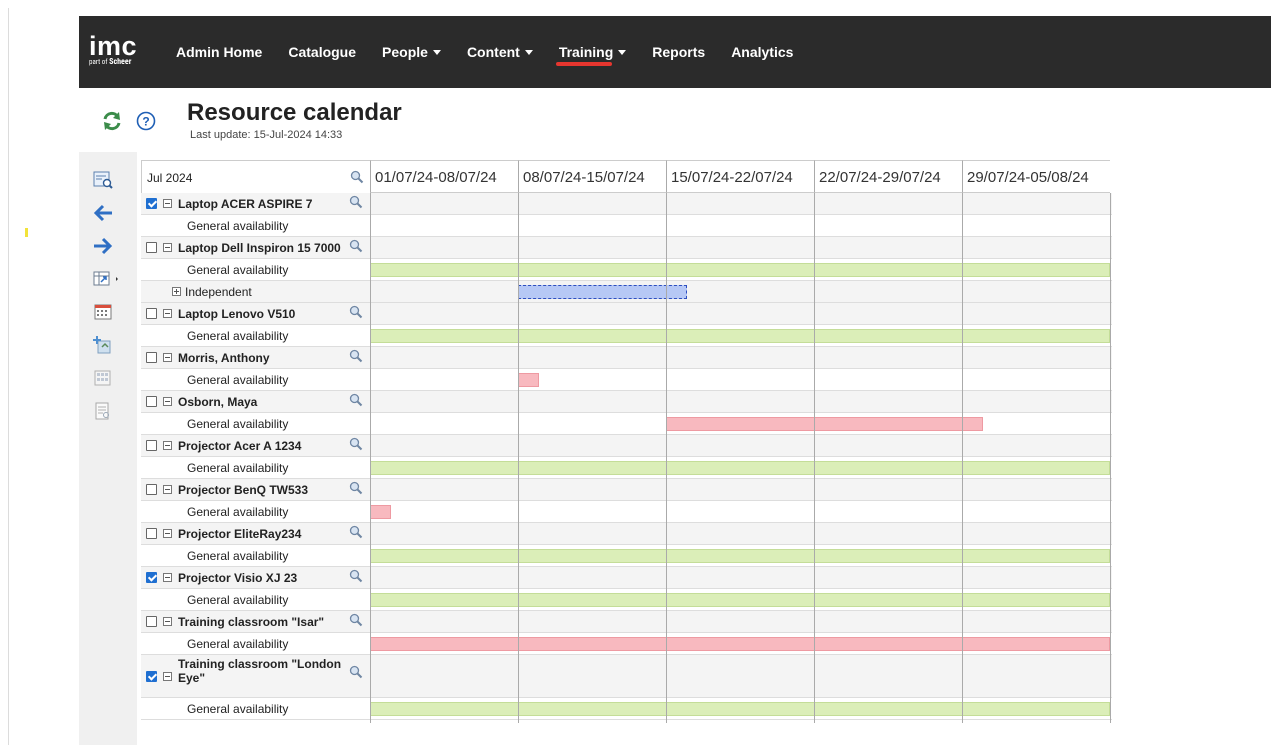 This screenshot has width=1271, height=745. What do you see at coordinates (103, 246) in the screenshot?
I see `arrow-right-icon` at bounding box center [103, 246].